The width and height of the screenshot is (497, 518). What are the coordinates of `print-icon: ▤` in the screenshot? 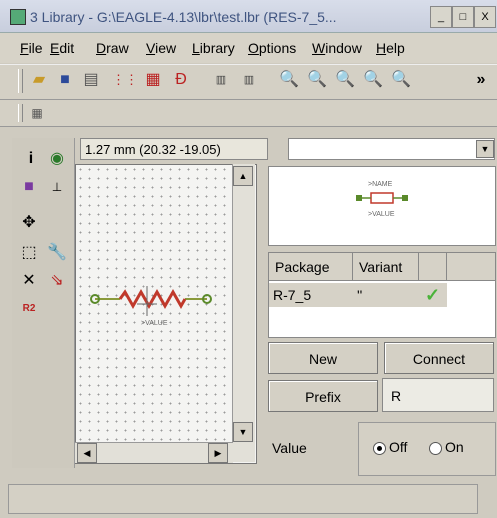 It's located at (91, 80).